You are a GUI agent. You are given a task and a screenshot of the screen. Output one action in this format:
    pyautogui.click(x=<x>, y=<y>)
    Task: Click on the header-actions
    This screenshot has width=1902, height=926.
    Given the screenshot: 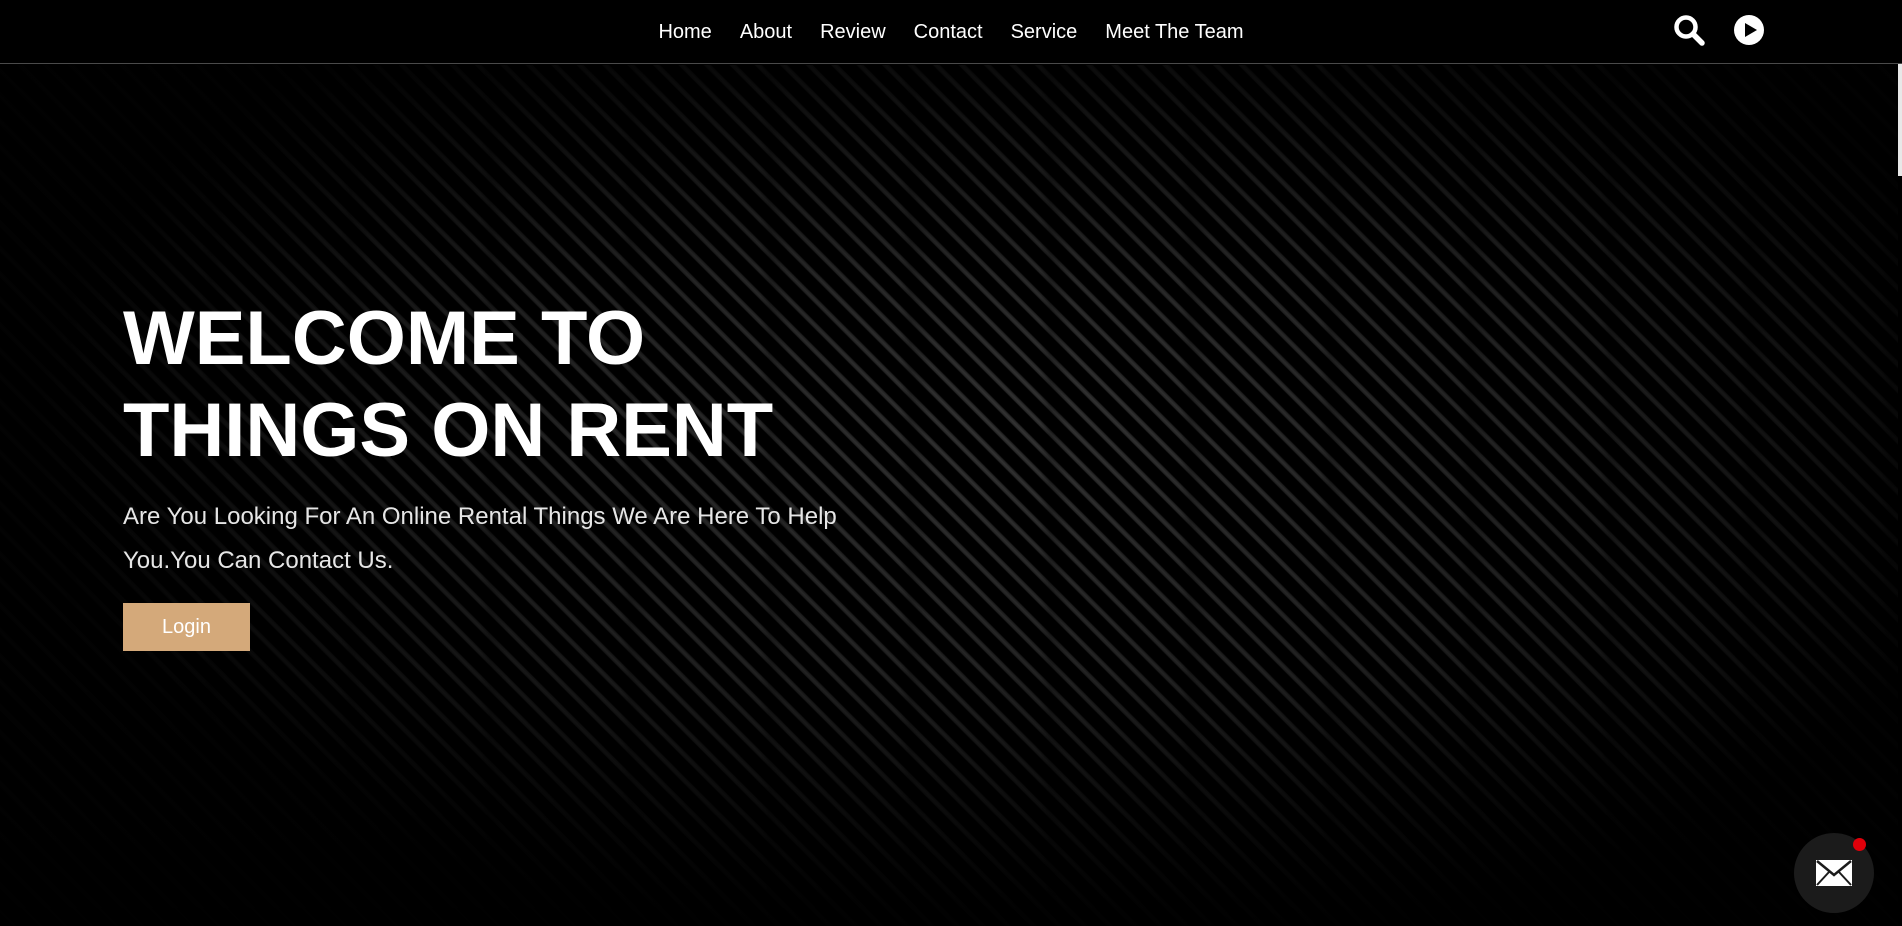 What is the action you would take?
    pyautogui.click(x=1719, y=30)
    